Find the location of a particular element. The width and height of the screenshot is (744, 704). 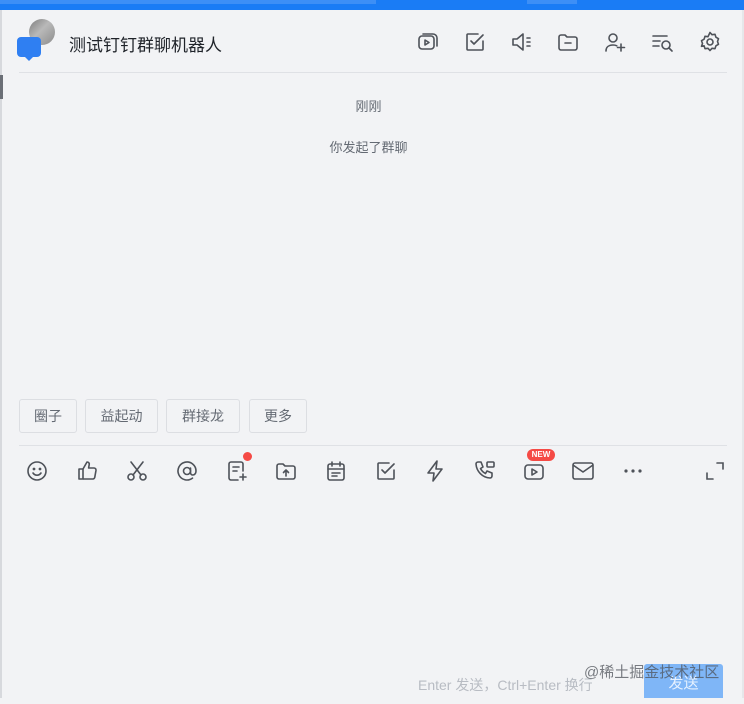

window-top-bar is located at coordinates (372, 5).